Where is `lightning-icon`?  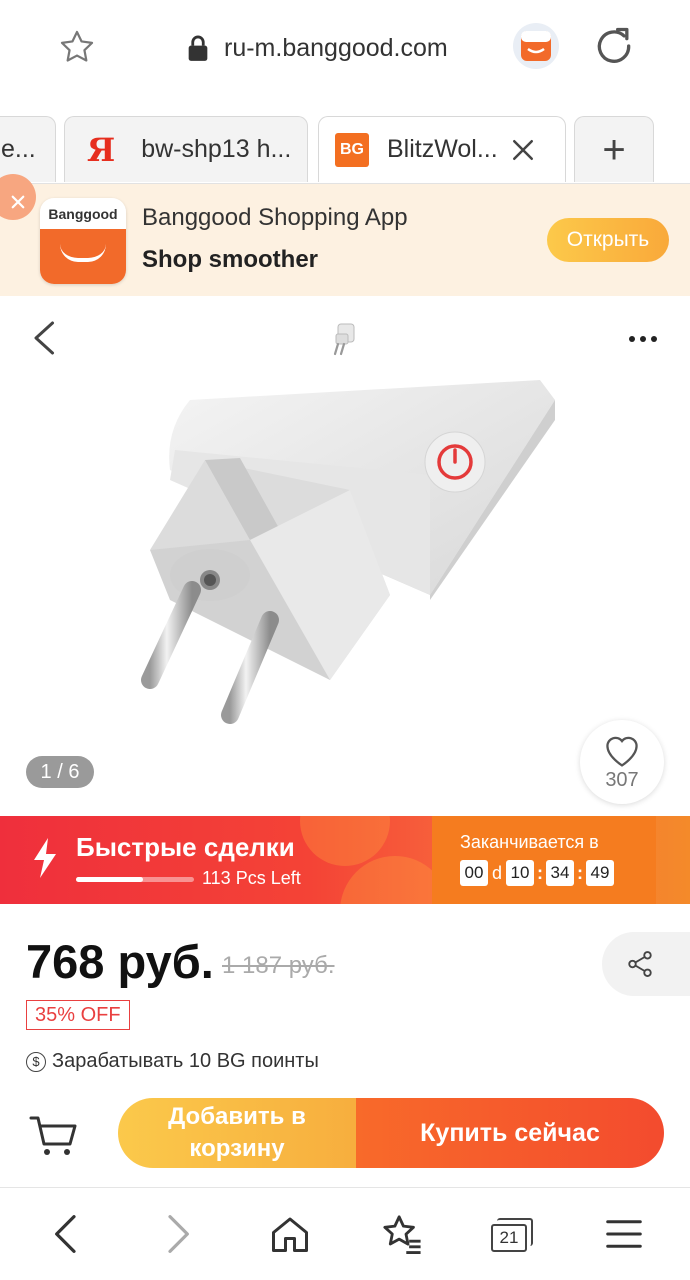 lightning-icon is located at coordinates (45, 858).